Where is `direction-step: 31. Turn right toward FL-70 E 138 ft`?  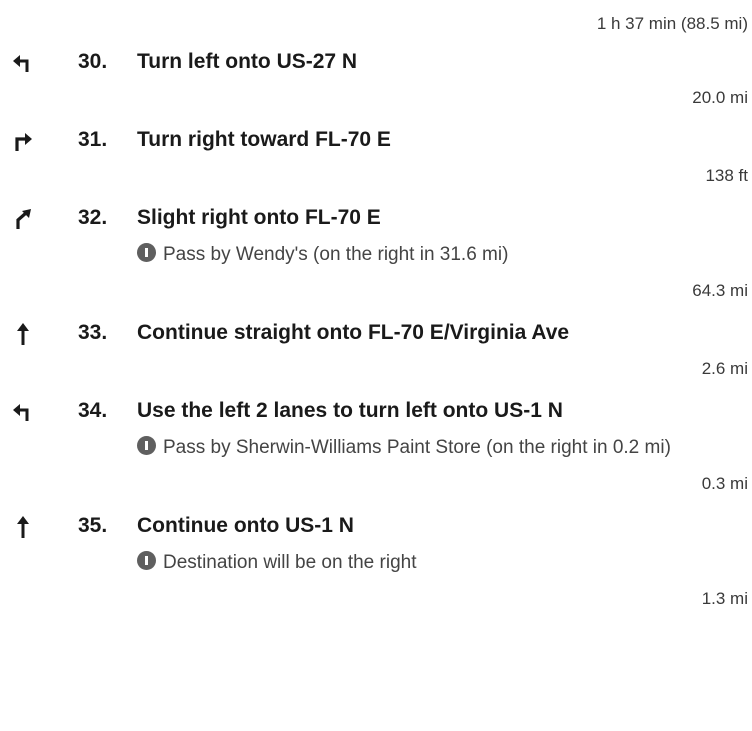 direction-step: 31. Turn right toward FL-70 E 138 ft is located at coordinates (376, 156).